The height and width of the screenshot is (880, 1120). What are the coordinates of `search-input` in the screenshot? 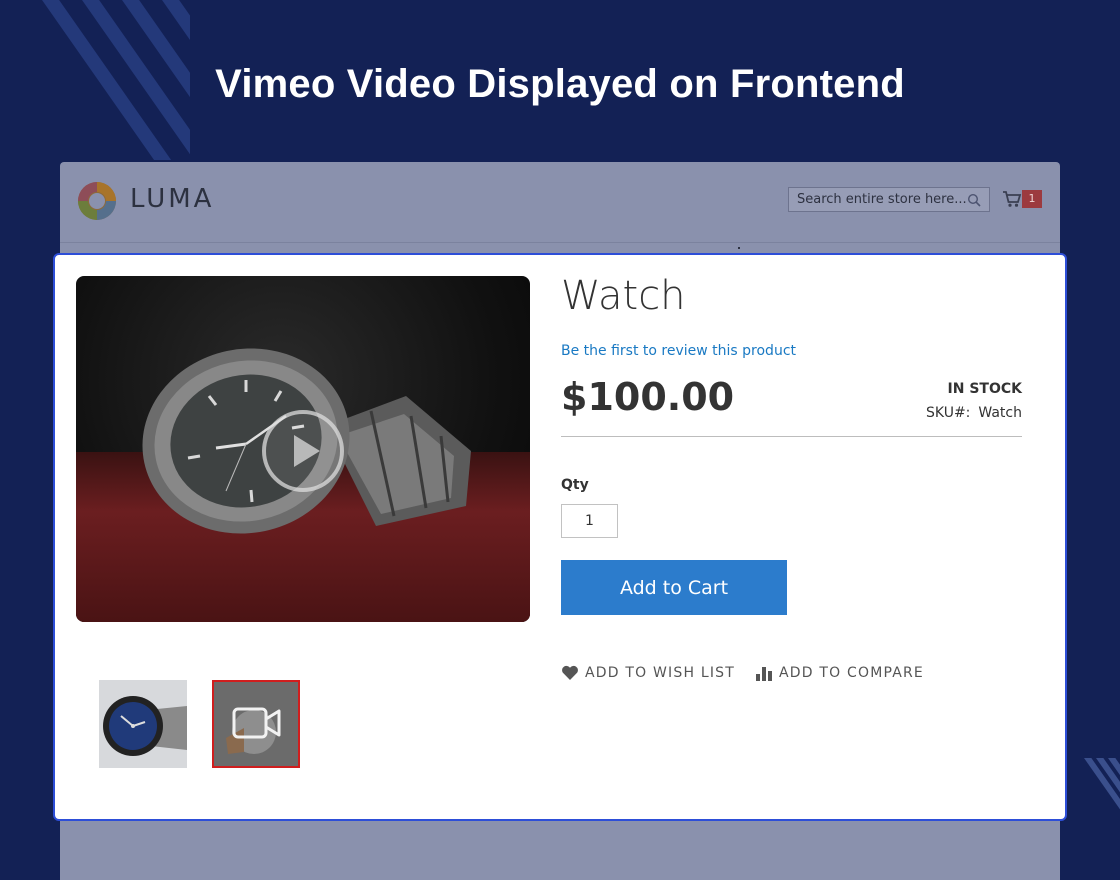 It's located at (882, 199).